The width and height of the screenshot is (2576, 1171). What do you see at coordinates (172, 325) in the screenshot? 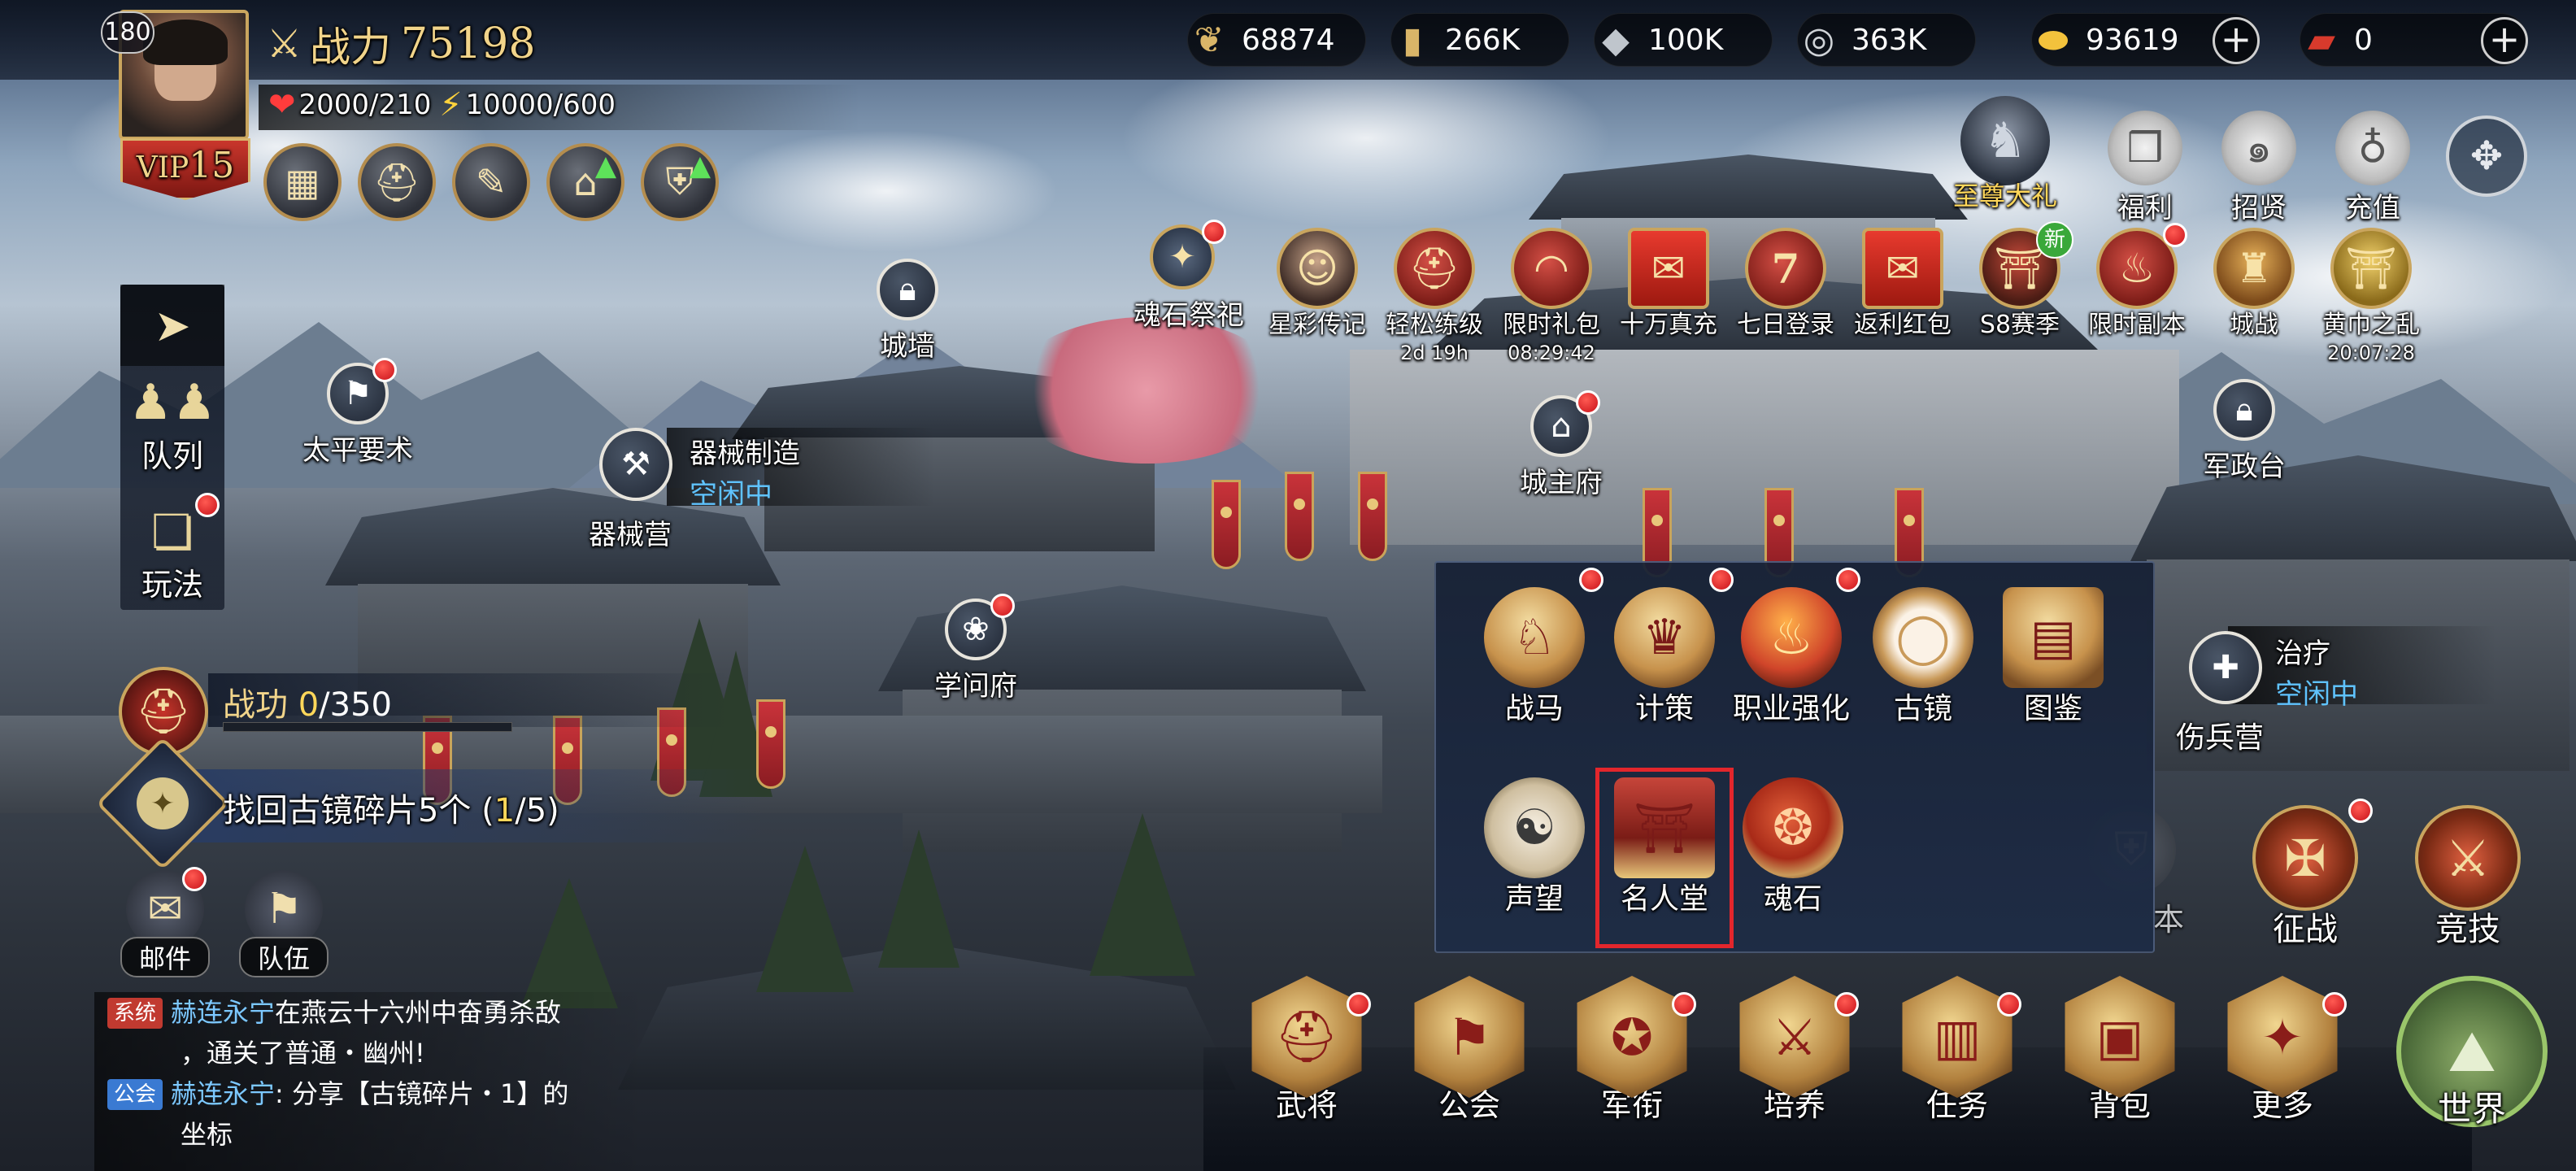
I see `expand-arrow-icon: ➤` at bounding box center [172, 325].